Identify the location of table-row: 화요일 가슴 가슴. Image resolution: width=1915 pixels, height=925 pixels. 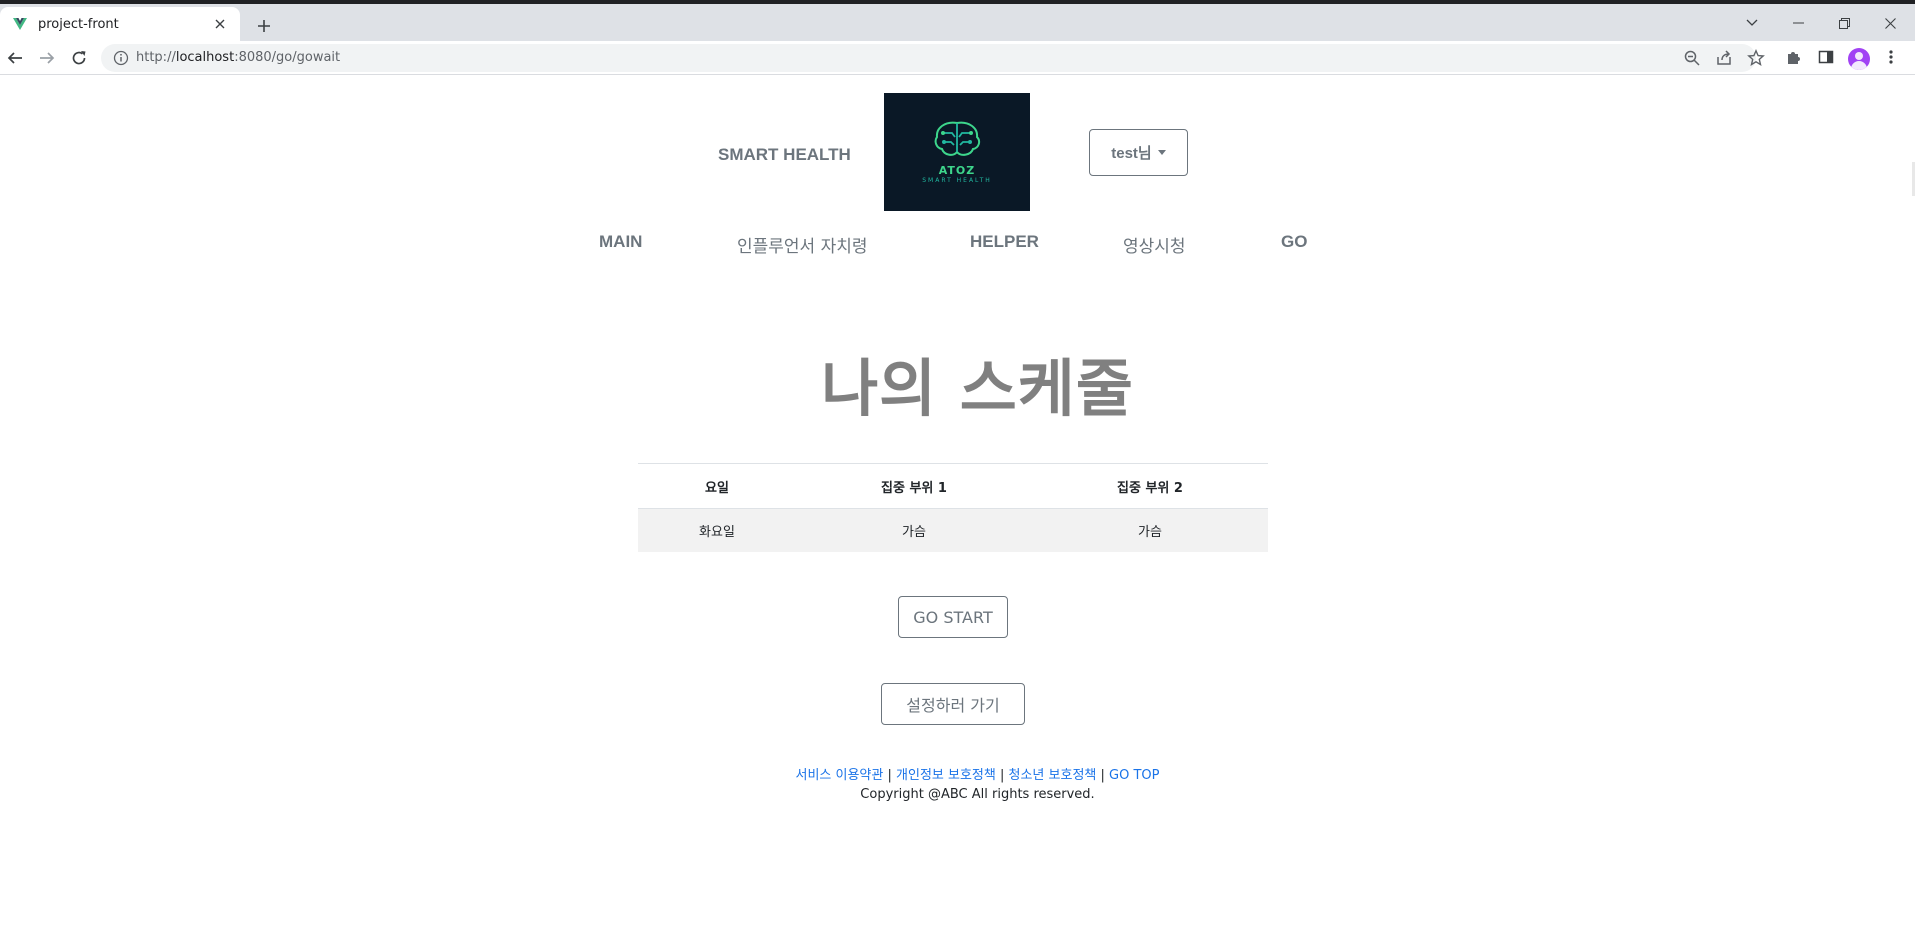
(953, 530).